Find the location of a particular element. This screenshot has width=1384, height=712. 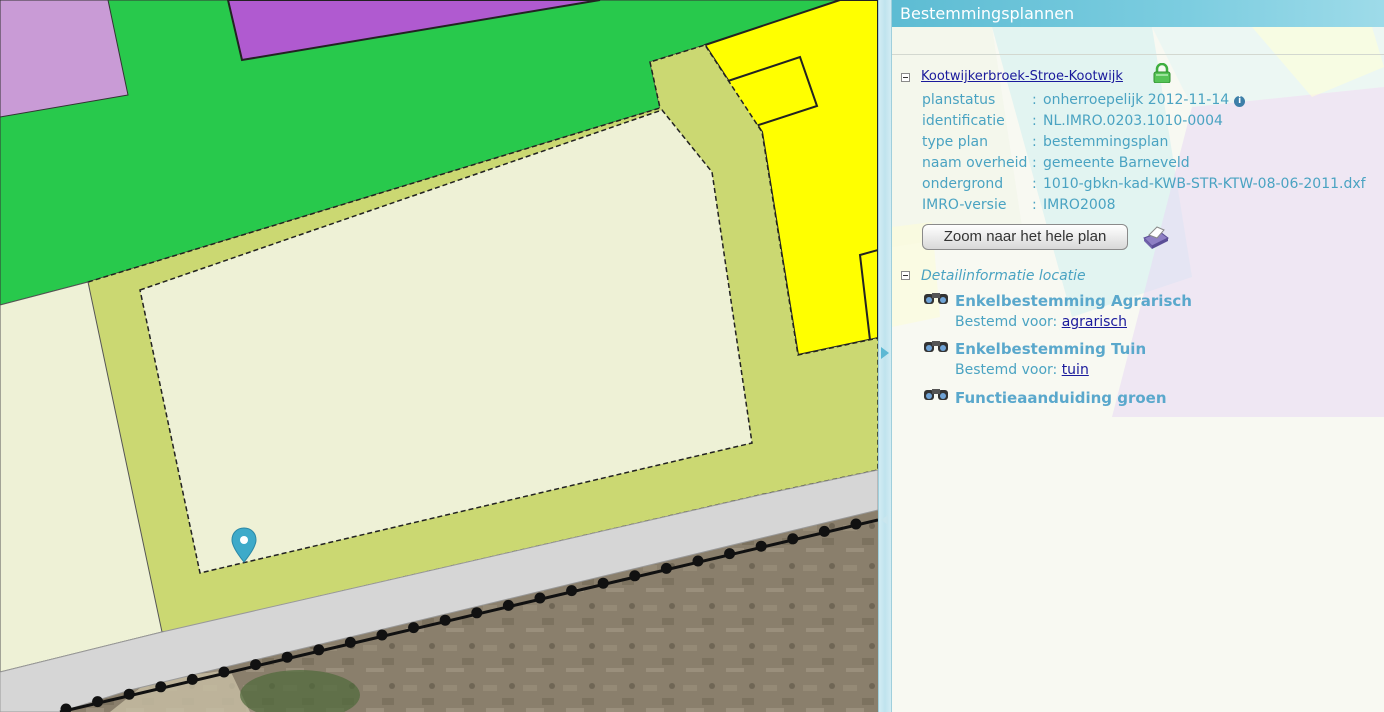

detail-item-tuin: Enkelbestemming Tuin is located at coordinates (1050, 349).